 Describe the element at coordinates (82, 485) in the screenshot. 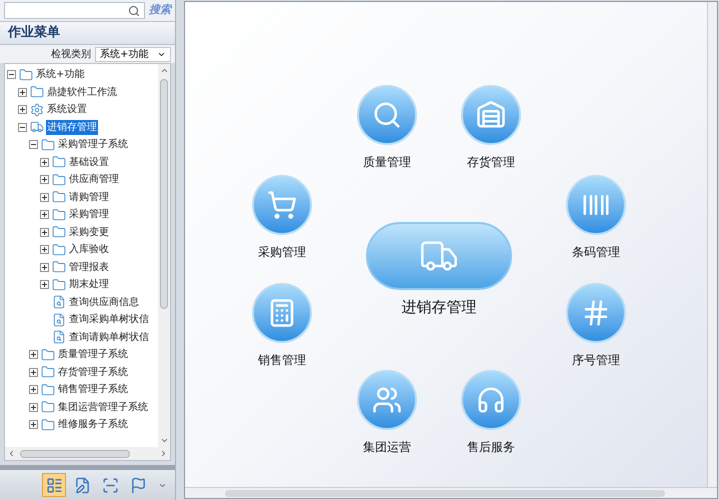

I see `edit-icon` at that location.